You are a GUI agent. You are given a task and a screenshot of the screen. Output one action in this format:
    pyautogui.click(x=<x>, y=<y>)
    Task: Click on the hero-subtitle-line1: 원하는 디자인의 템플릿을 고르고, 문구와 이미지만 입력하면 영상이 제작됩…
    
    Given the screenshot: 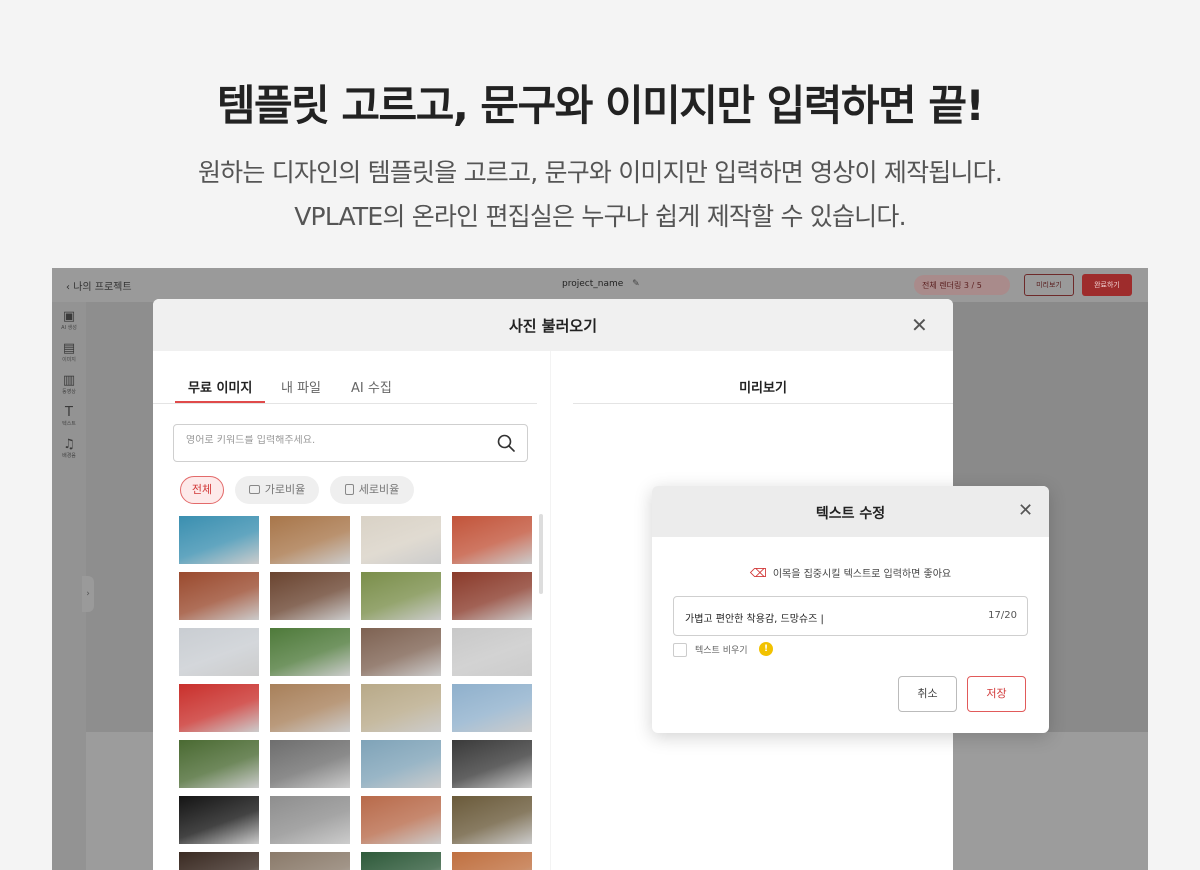 What is the action you would take?
    pyautogui.click(x=600, y=172)
    